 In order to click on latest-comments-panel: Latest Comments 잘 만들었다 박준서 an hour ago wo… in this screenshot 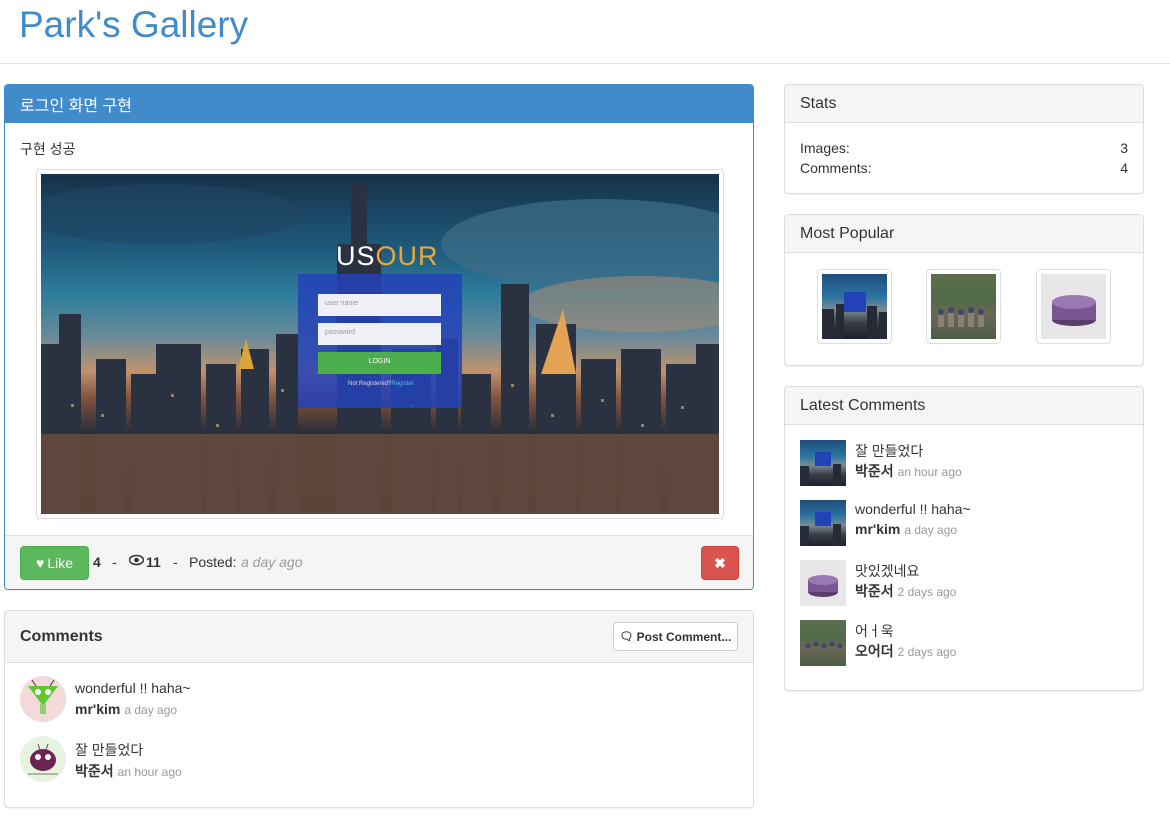, I will do `click(964, 538)`.